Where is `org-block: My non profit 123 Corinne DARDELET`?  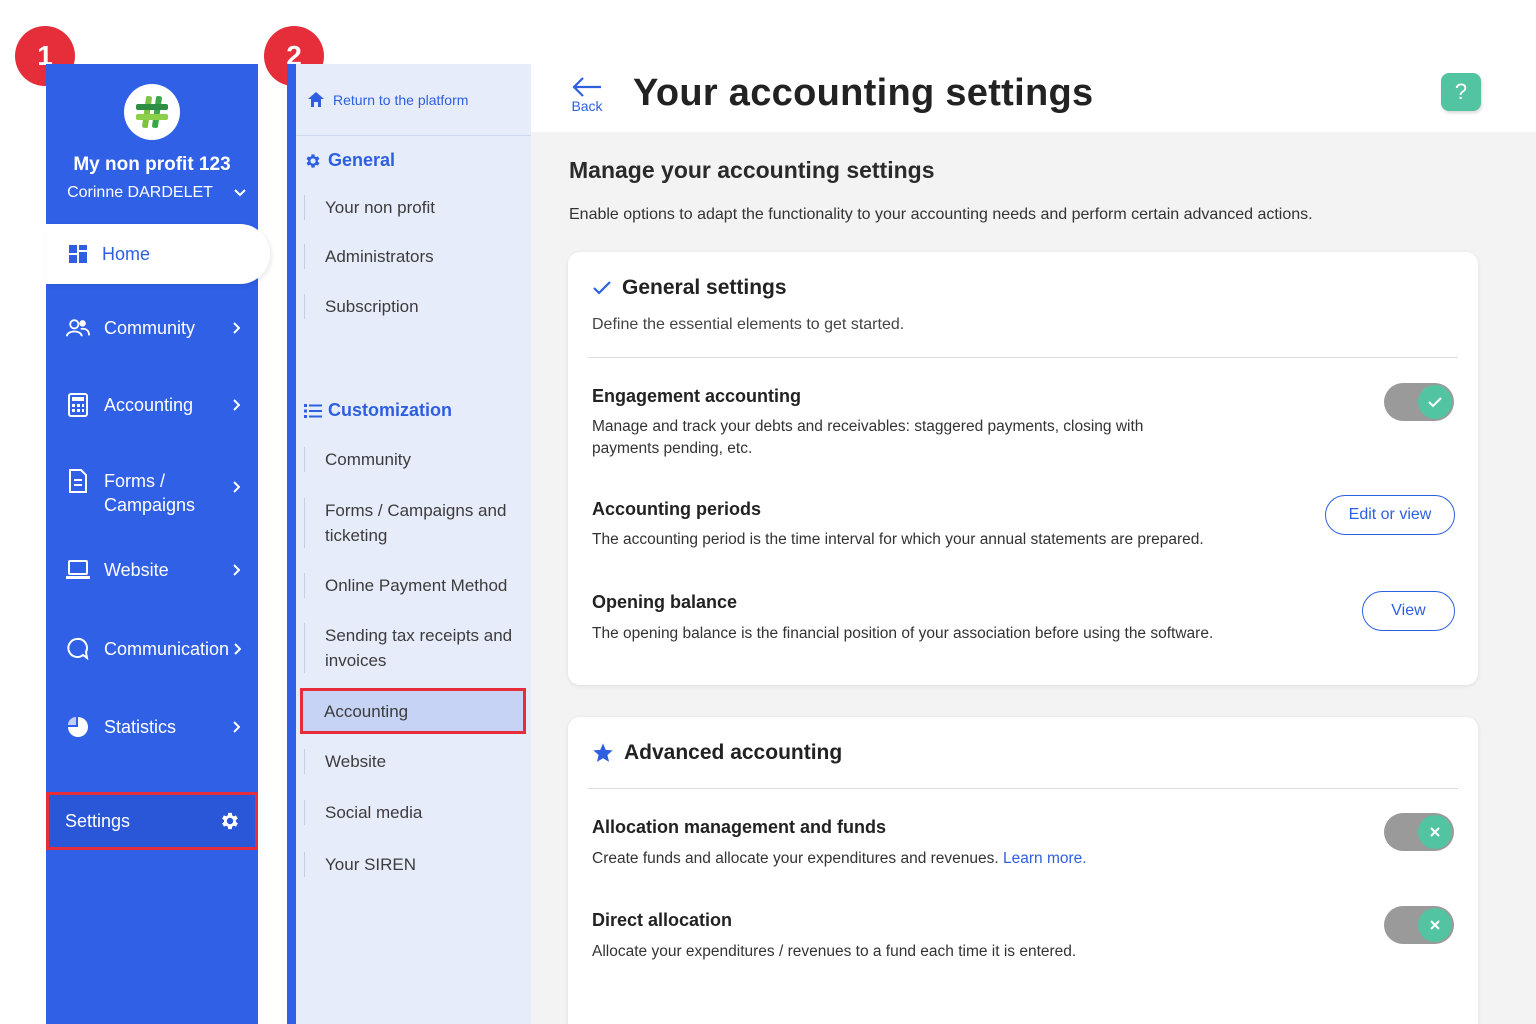 org-block: My non profit 123 Corinne DARDELET is located at coordinates (152, 144).